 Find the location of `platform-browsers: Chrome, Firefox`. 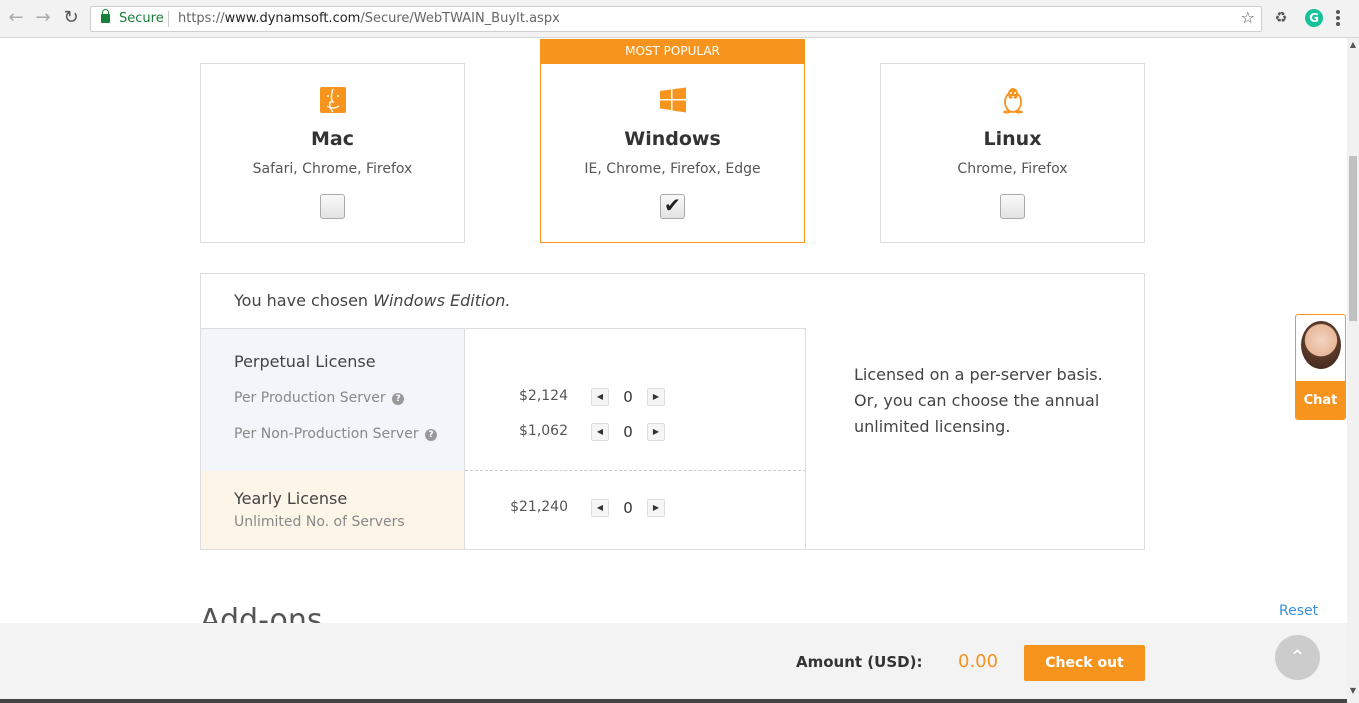

platform-browsers: Chrome, Firefox is located at coordinates (1012, 169).